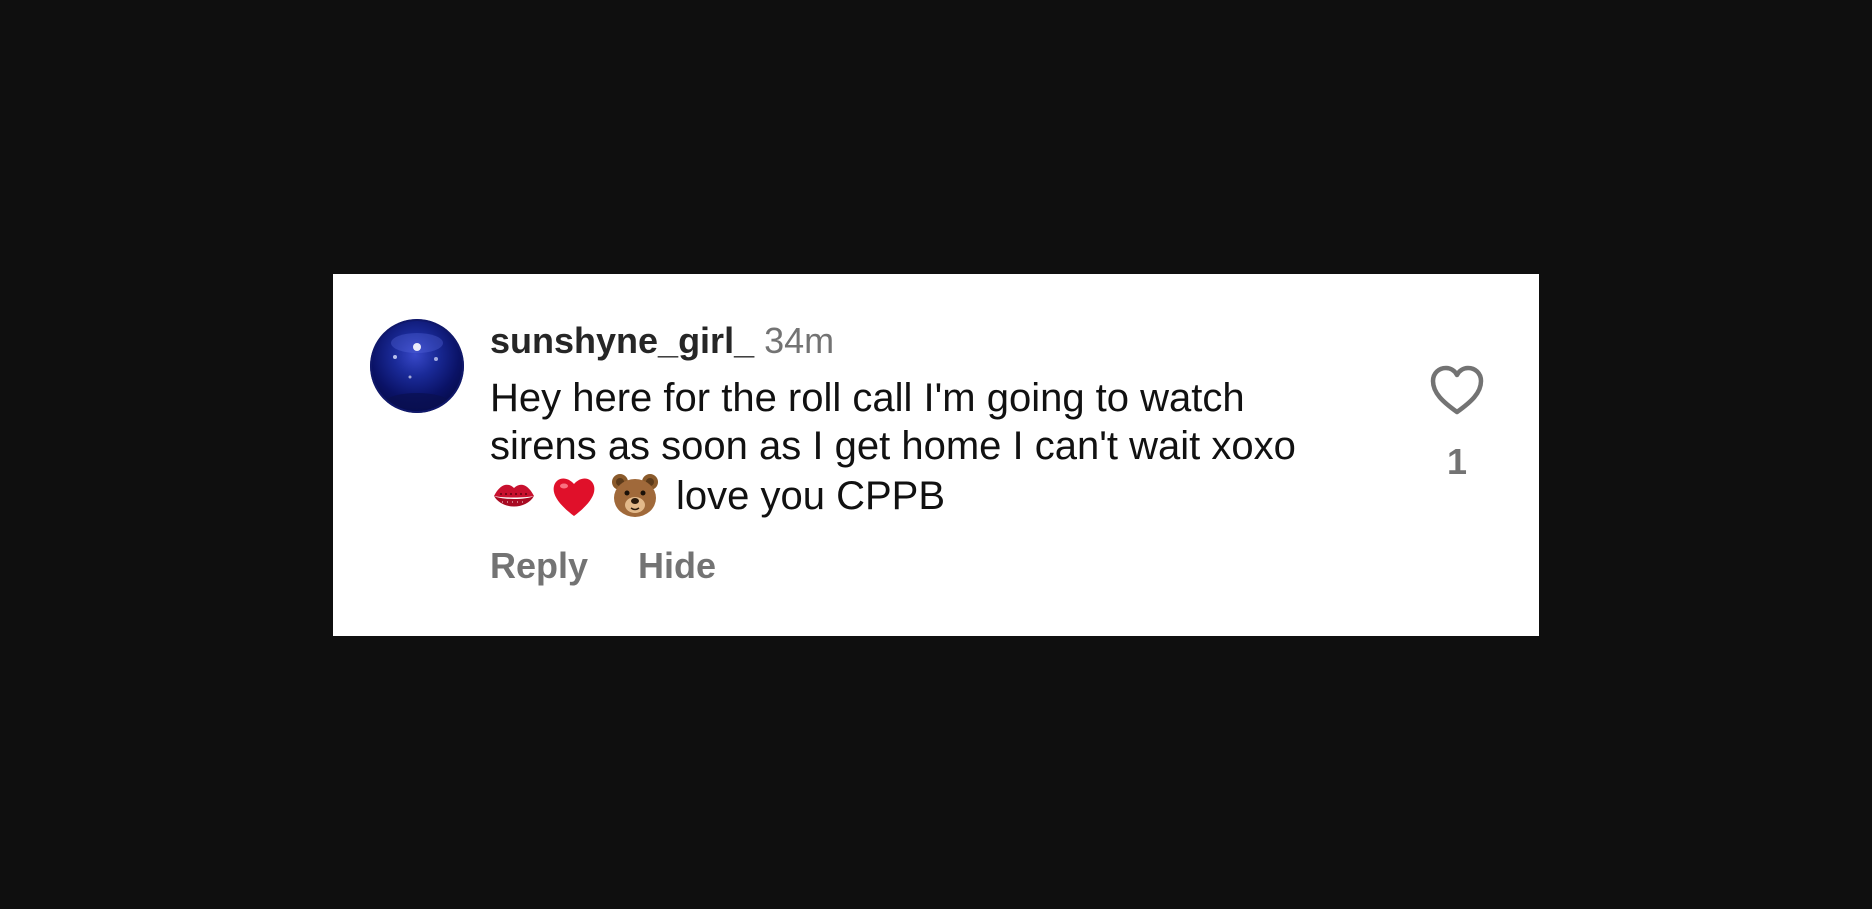 This screenshot has height=909, width=1872. Describe the element at coordinates (514, 496) in the screenshot. I see `kiss-mark-icon` at that location.